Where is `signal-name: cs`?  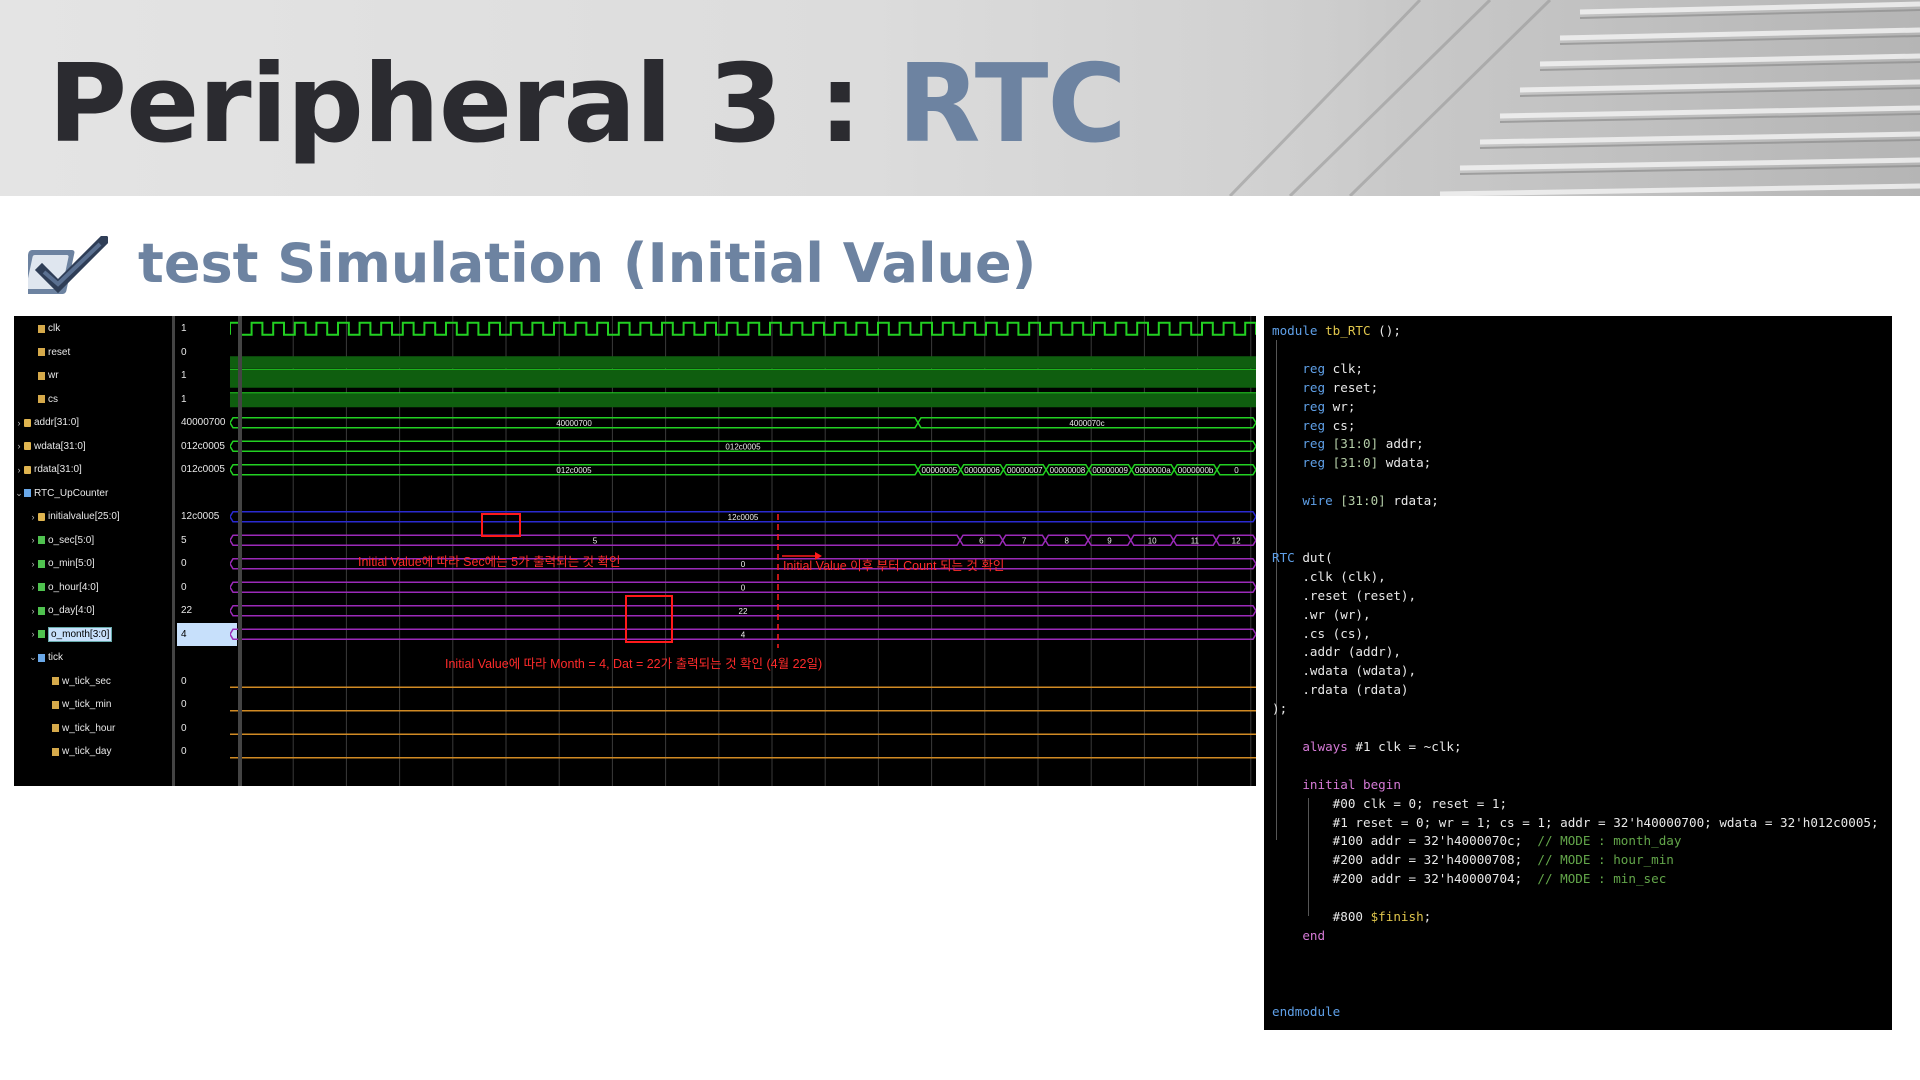
signal-name: cs is located at coordinates (53, 399).